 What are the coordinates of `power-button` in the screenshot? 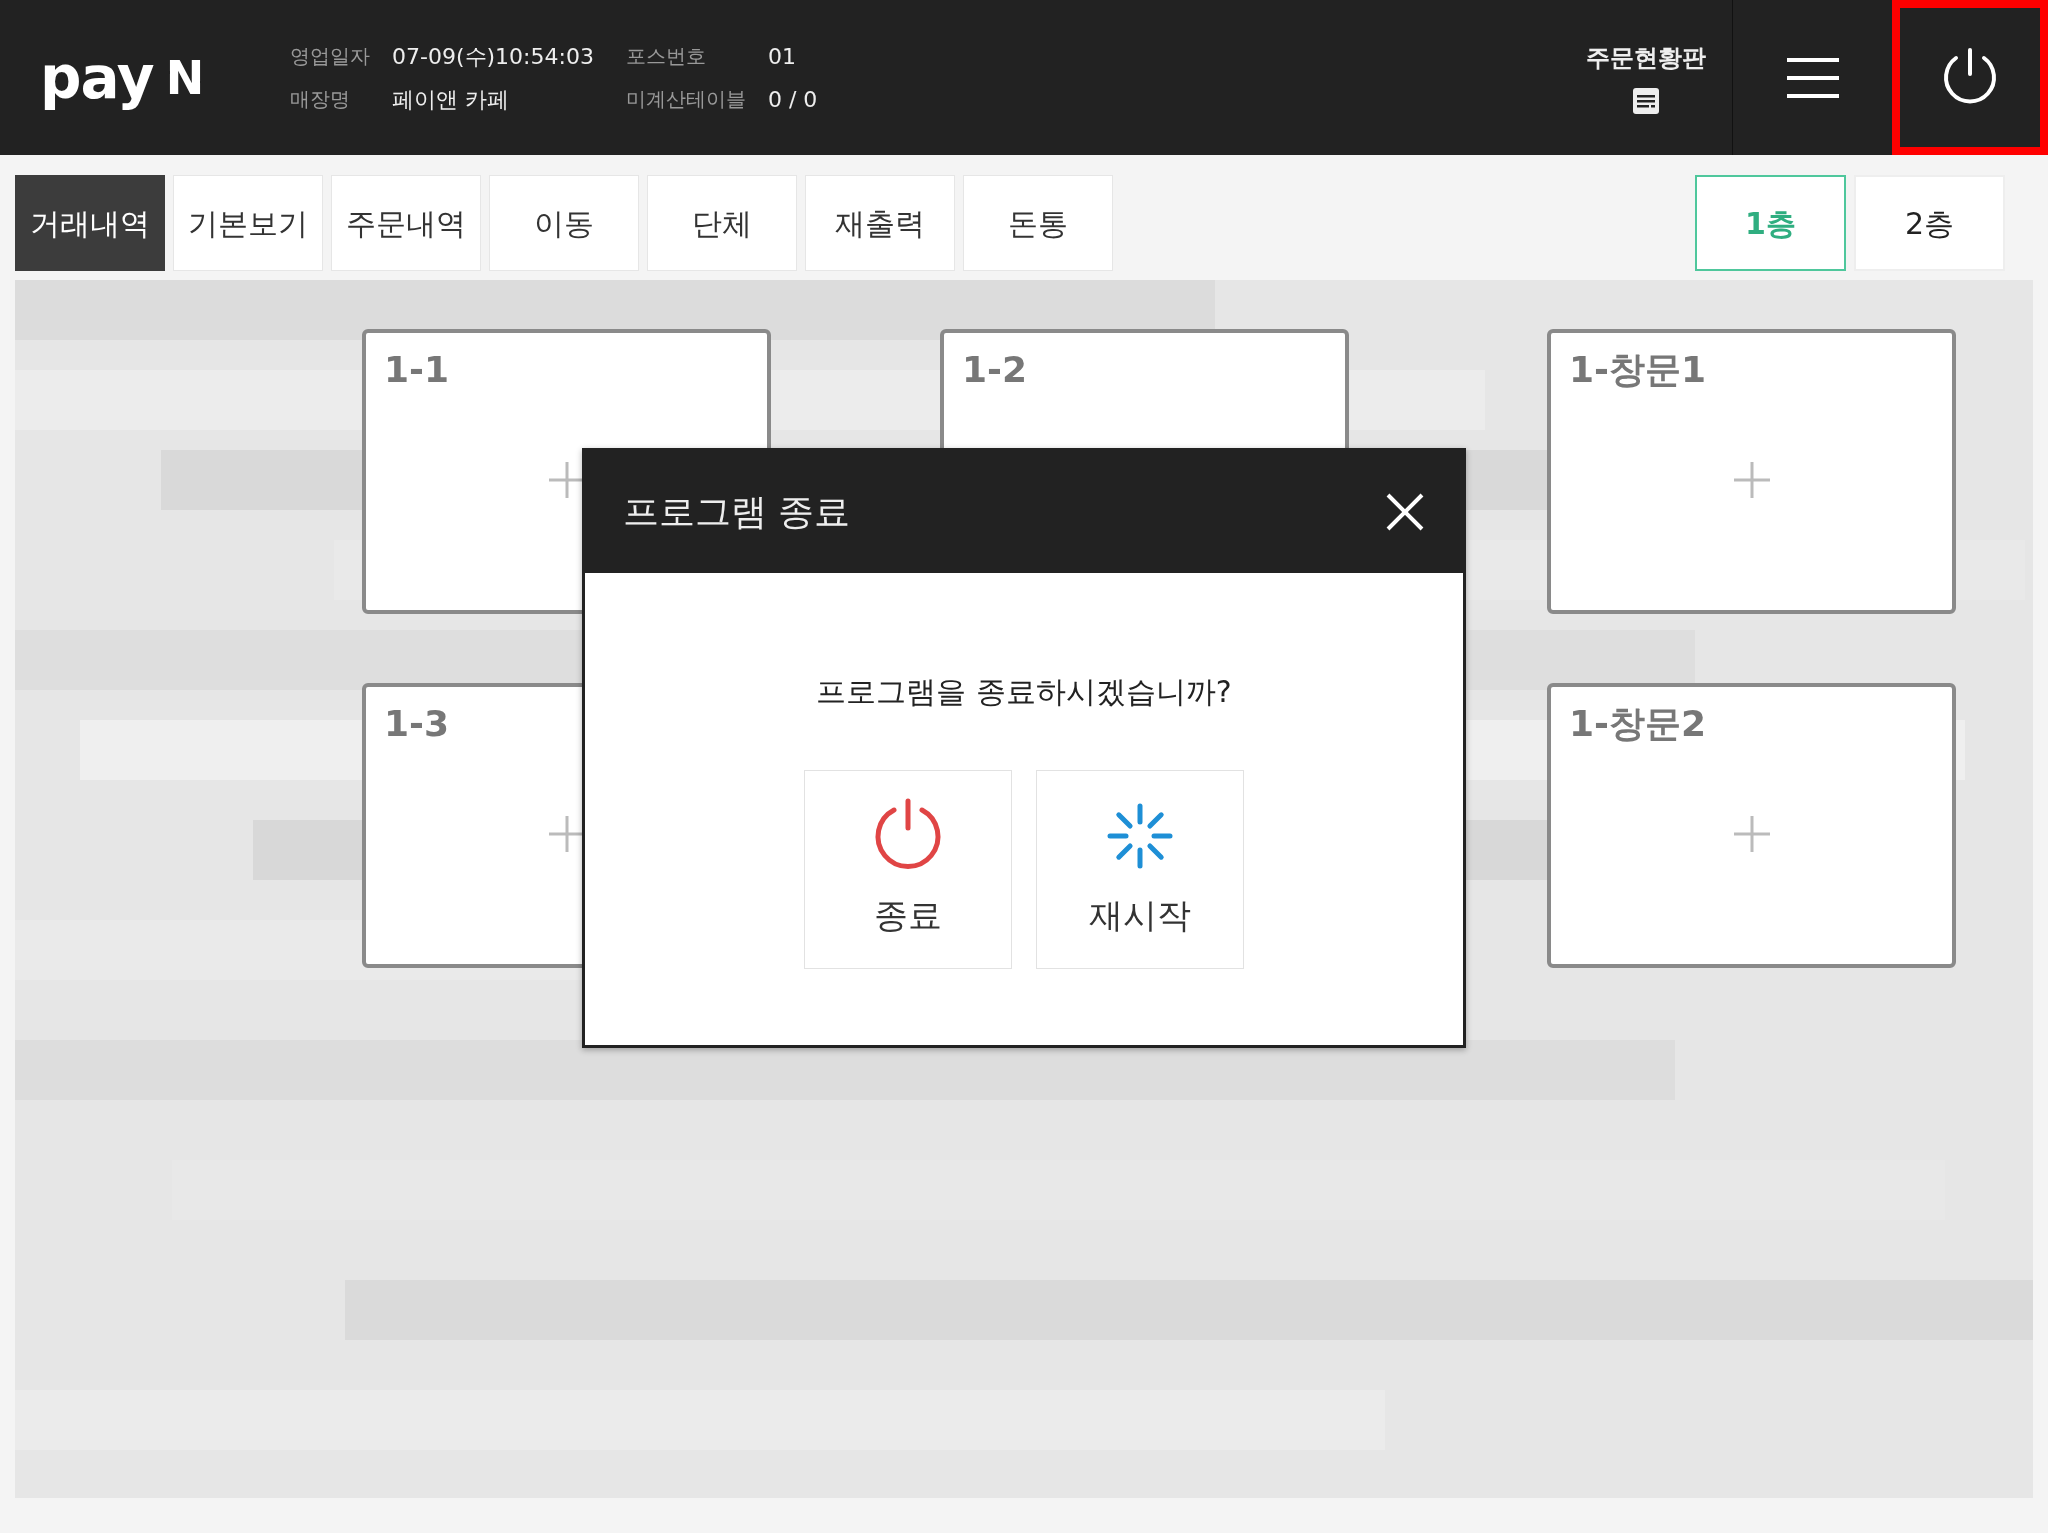 It's located at (1970, 77).